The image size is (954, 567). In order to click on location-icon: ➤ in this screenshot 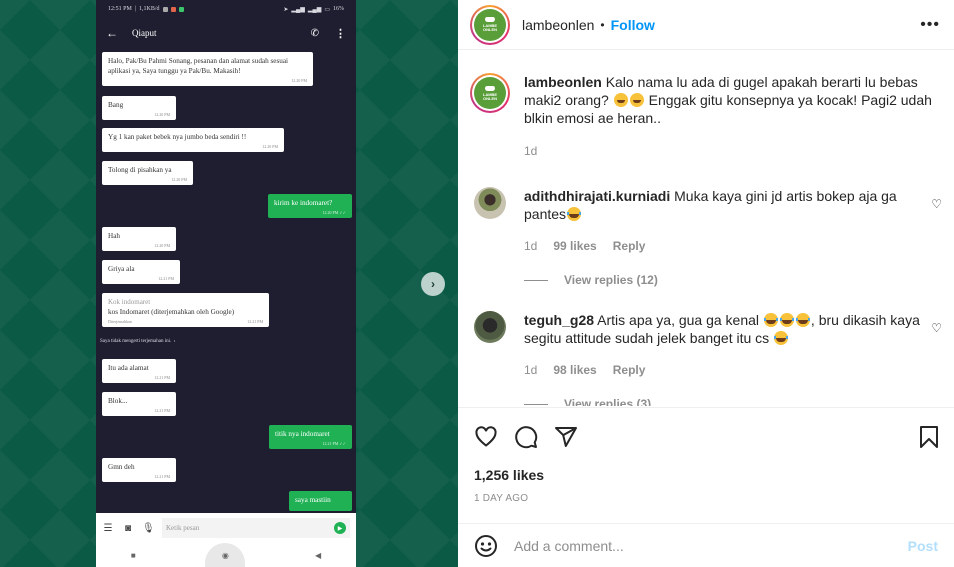, I will do `click(286, 9)`.